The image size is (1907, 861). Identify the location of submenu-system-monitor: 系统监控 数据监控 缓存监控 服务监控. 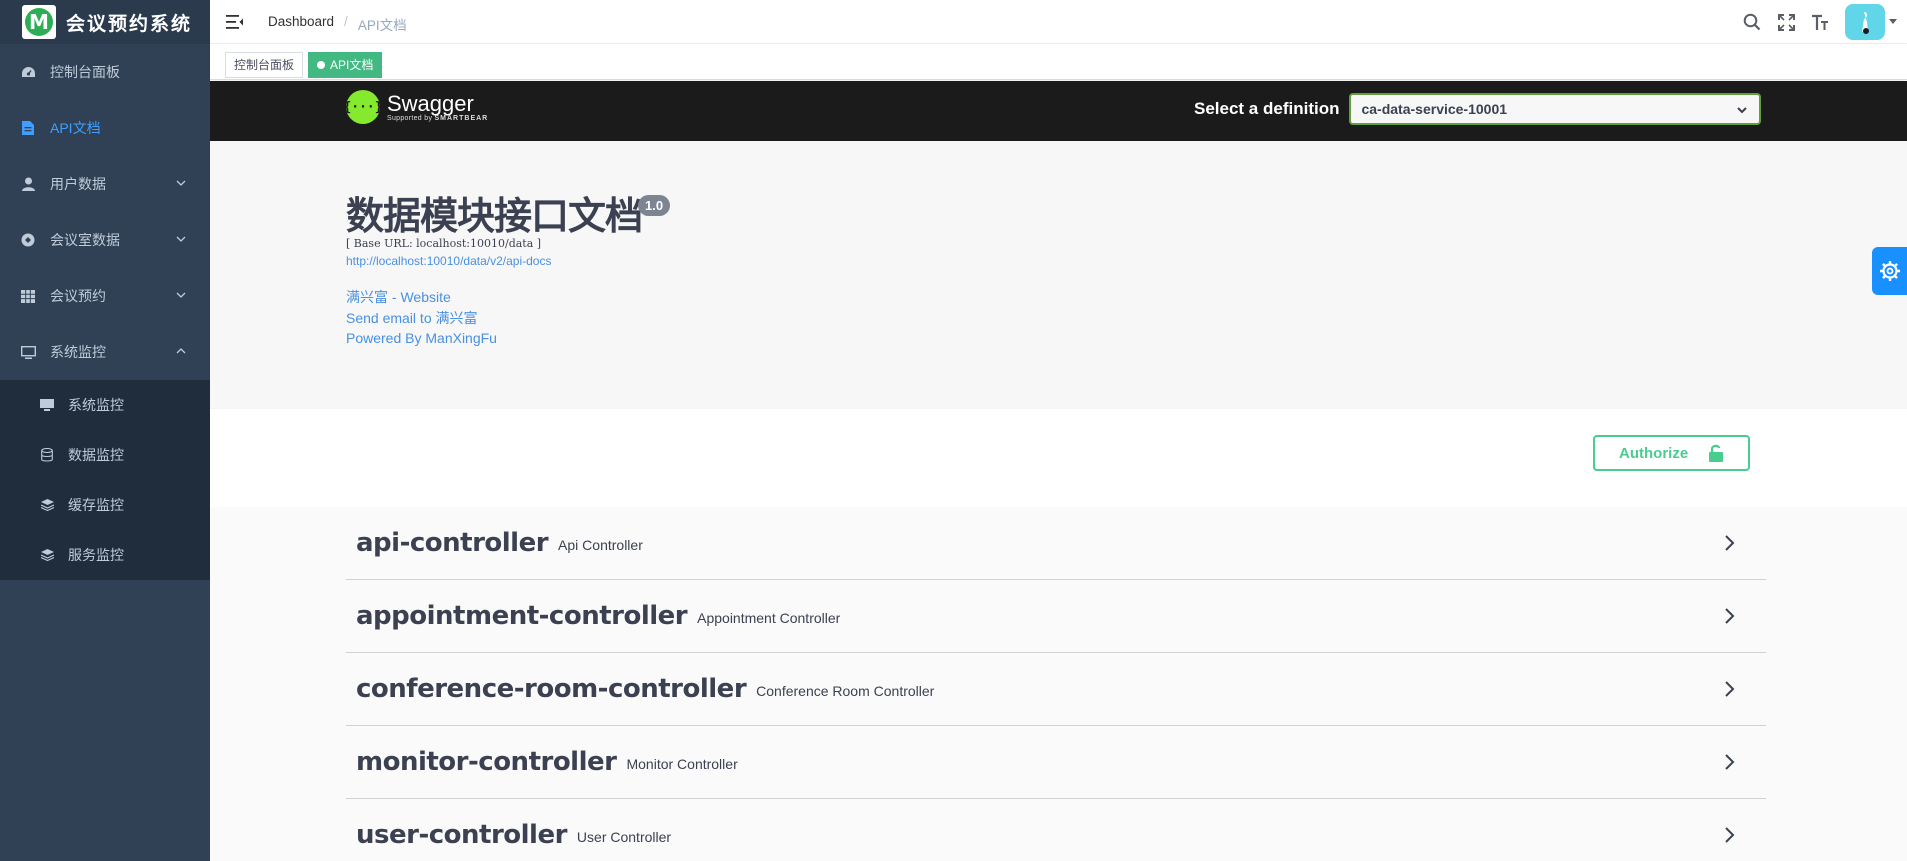
(105, 480).